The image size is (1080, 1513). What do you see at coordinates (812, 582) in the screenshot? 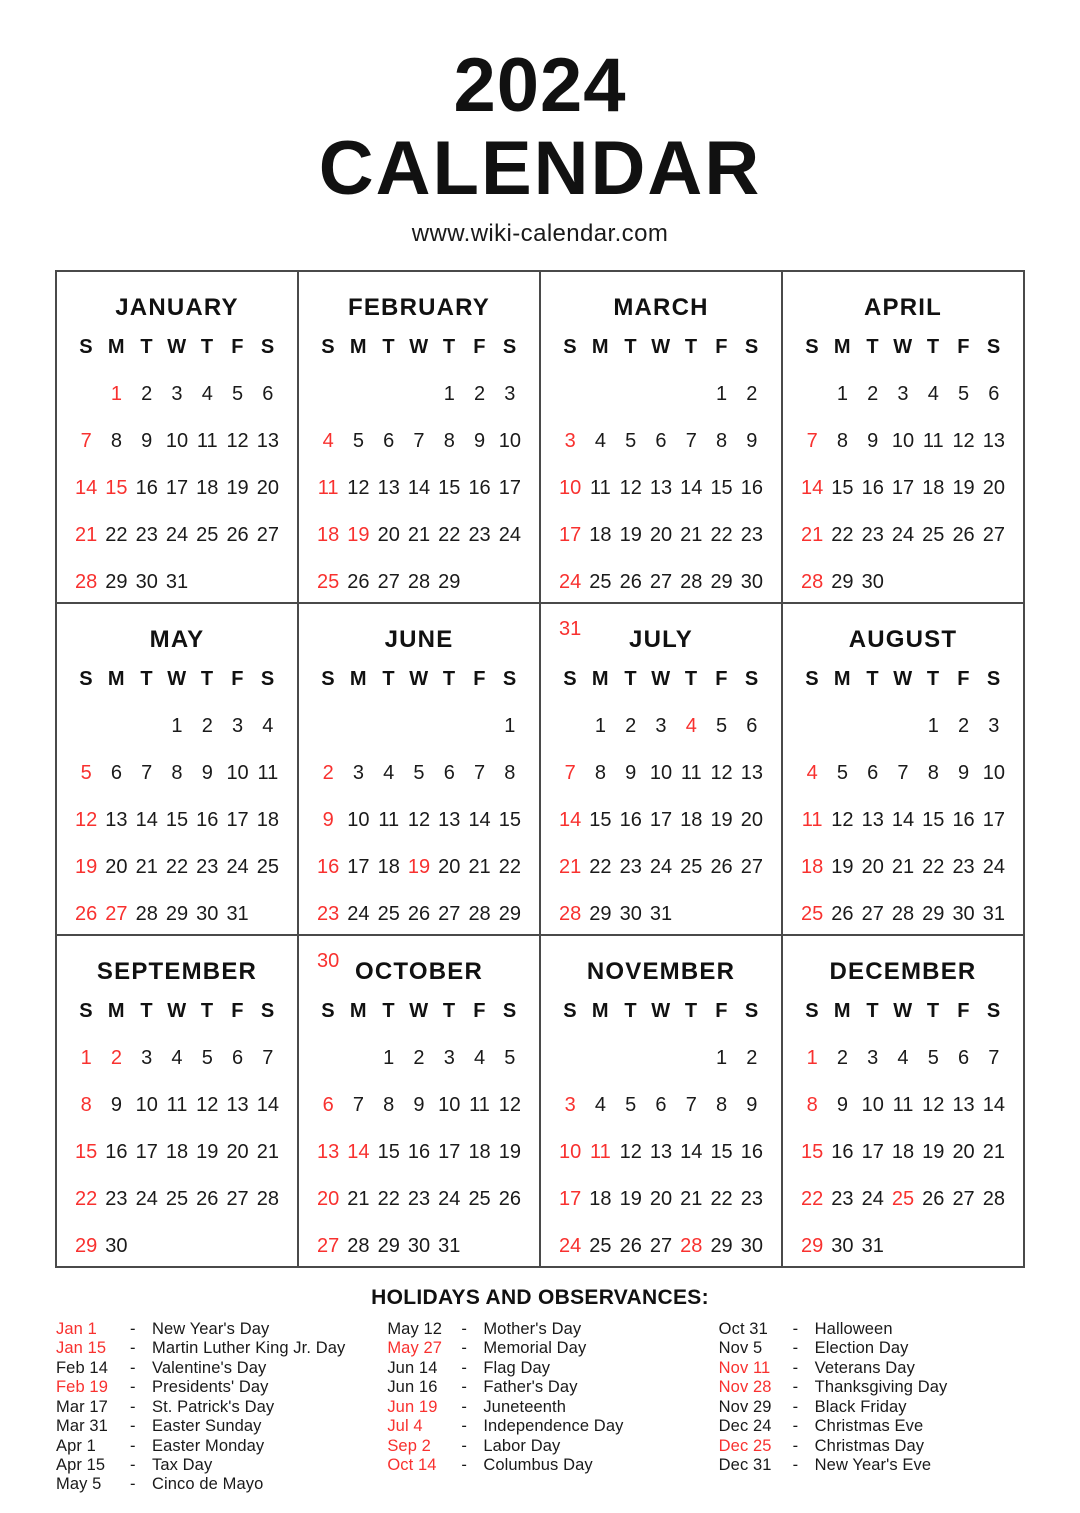
I see `day-cell: 28` at bounding box center [812, 582].